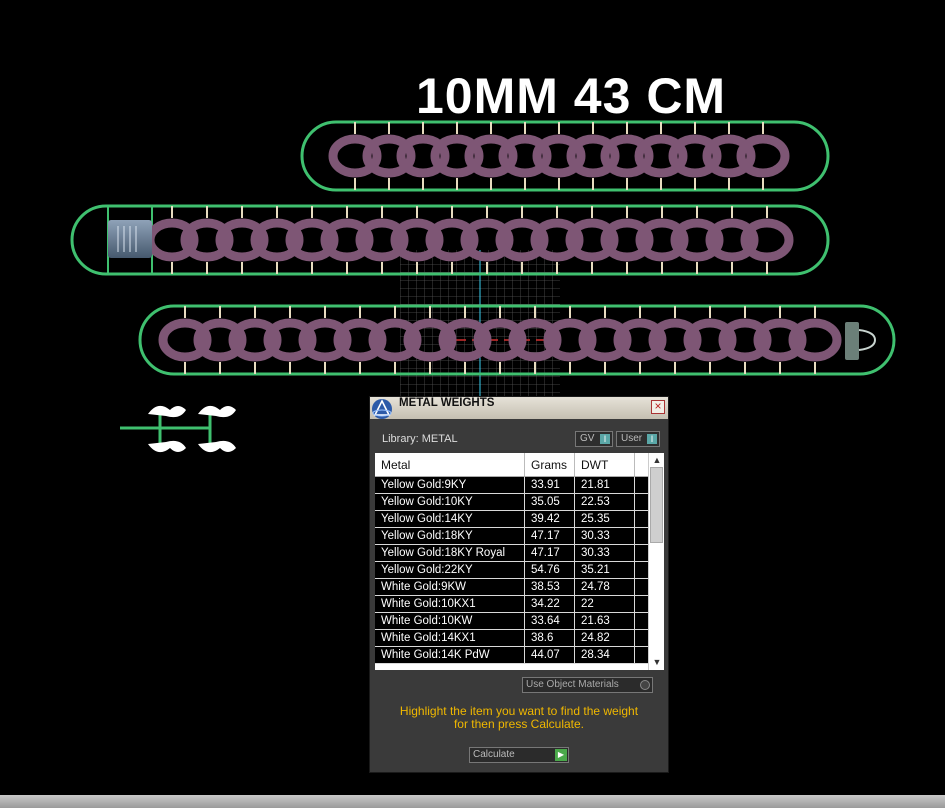 Image resolution: width=945 pixels, height=808 pixels. Describe the element at coordinates (472, 801) in the screenshot. I see `status-bar` at that location.